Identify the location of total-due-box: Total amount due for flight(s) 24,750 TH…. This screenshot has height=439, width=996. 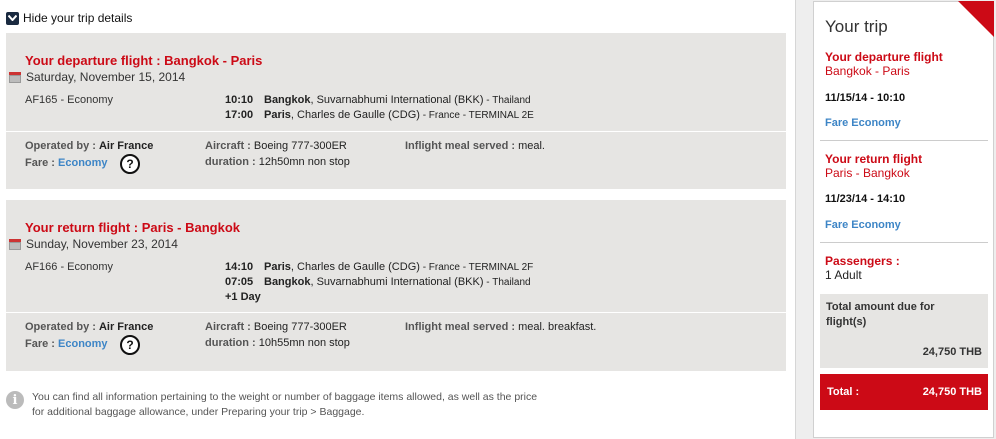
(904, 331).